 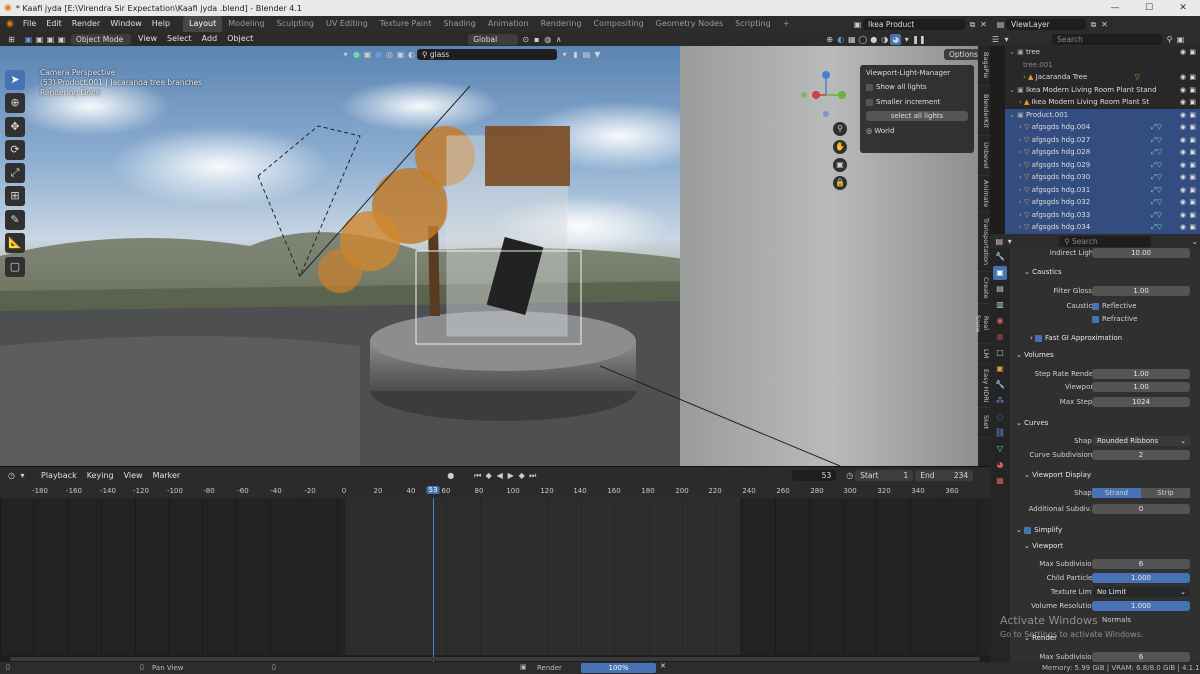 What do you see at coordinates (86, 24) in the screenshot?
I see `menu-render: Render` at bounding box center [86, 24].